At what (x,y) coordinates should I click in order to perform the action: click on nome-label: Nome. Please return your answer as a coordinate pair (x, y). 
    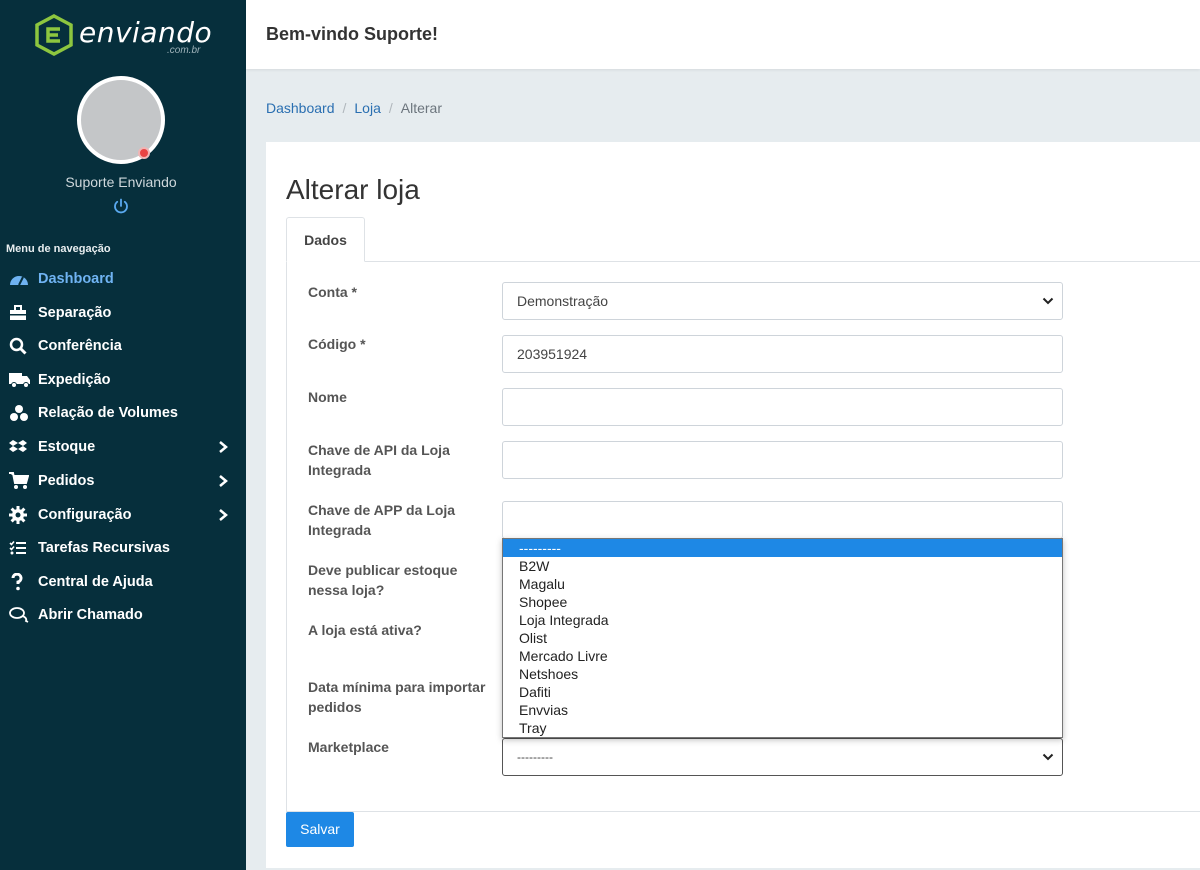
    Looking at the image, I should click on (327, 397).